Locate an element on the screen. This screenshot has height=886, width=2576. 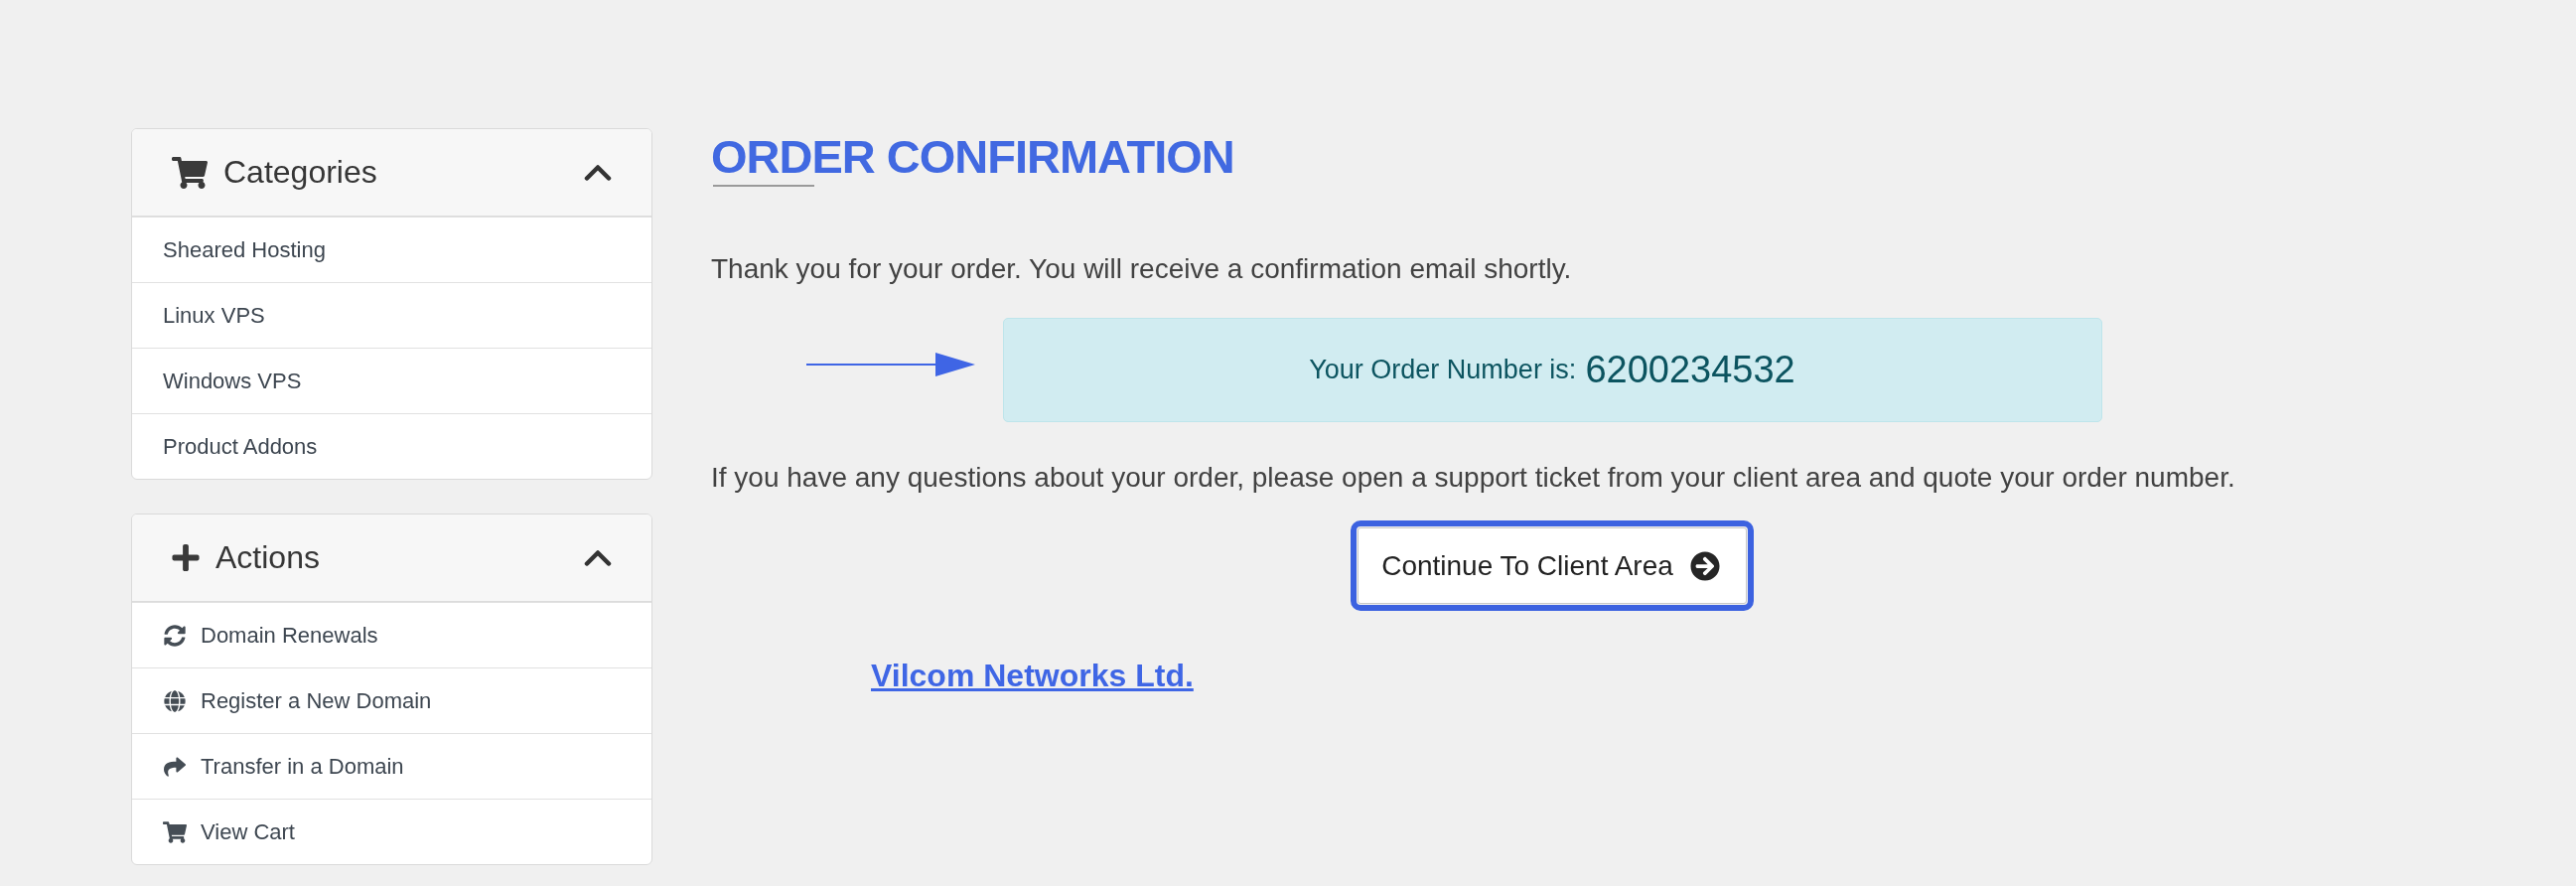
sidebar-link: Windows VPS is located at coordinates (391, 380).